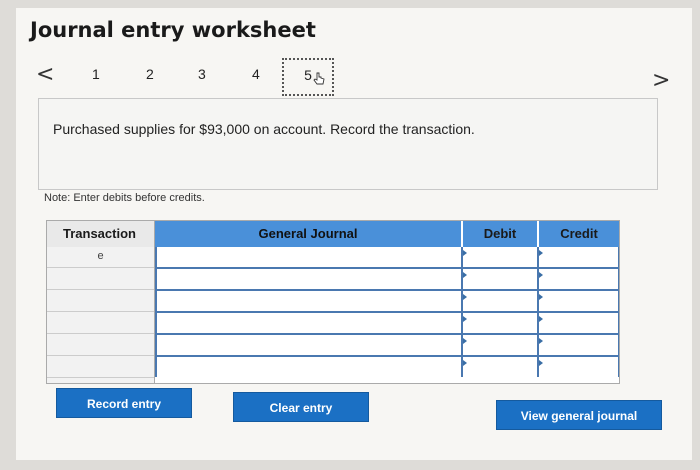  Describe the element at coordinates (256, 74) in the screenshot. I see `page-4: 4` at that location.